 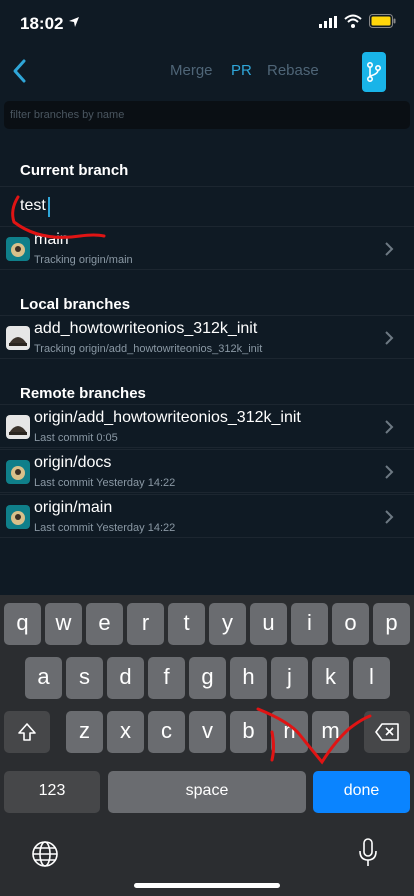 What do you see at coordinates (353, 21) in the screenshot?
I see `wifi-icon` at bounding box center [353, 21].